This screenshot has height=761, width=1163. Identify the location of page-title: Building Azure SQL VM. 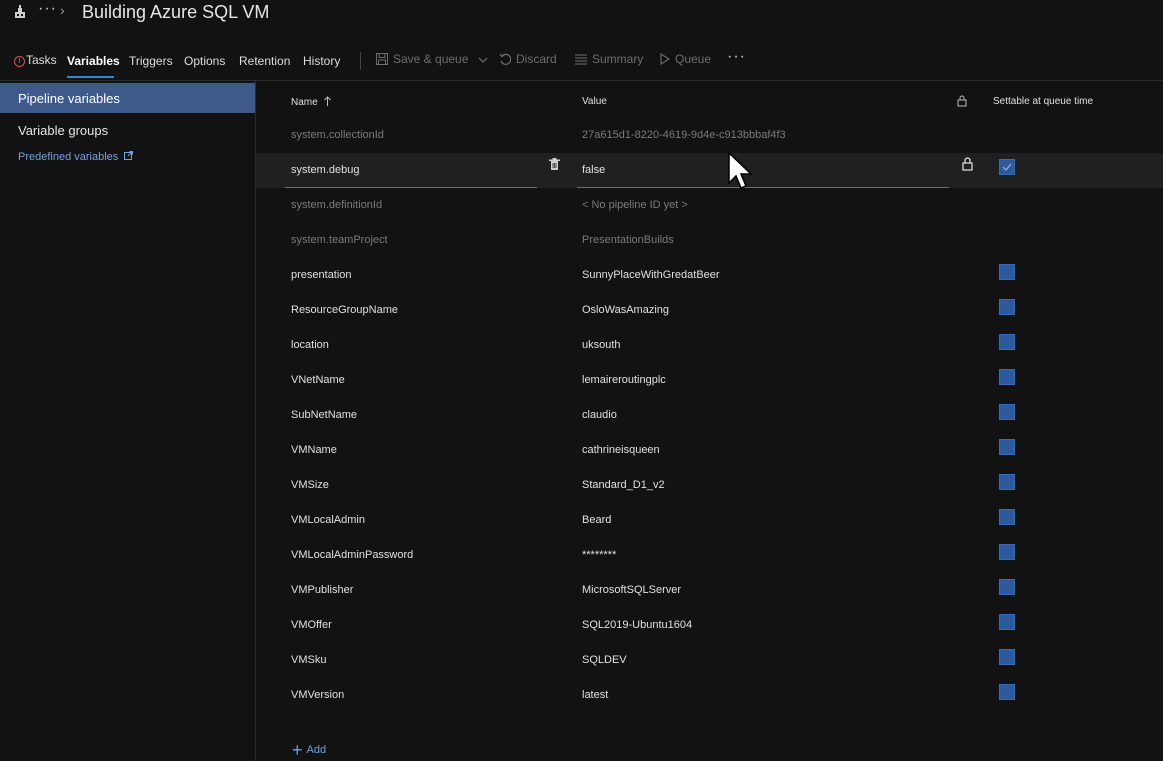
(176, 12).